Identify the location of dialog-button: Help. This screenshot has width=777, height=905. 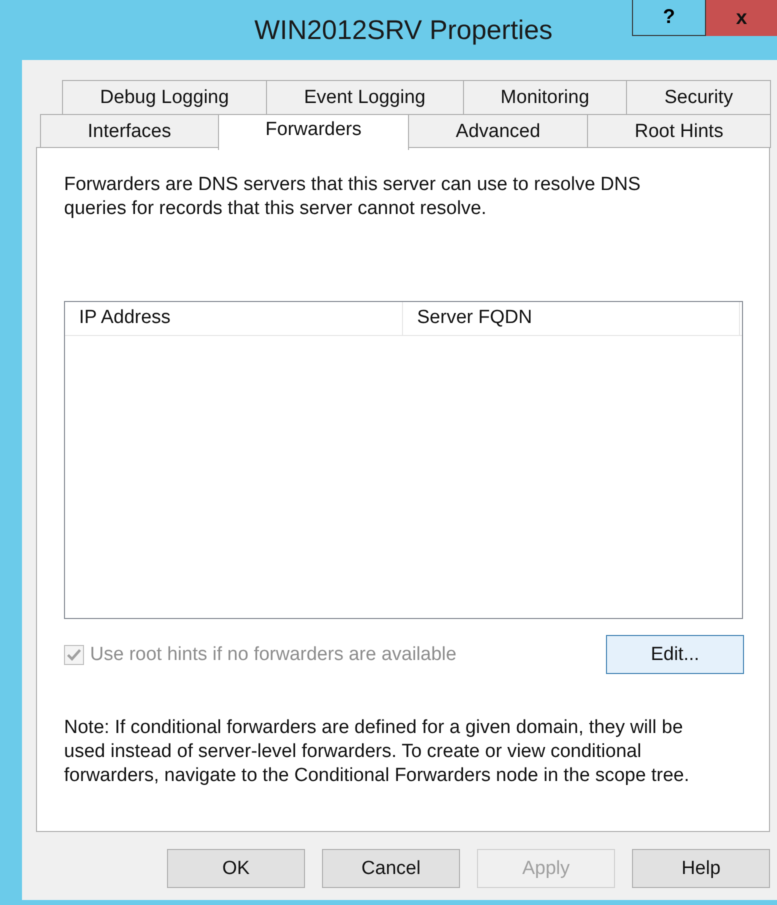
(701, 868).